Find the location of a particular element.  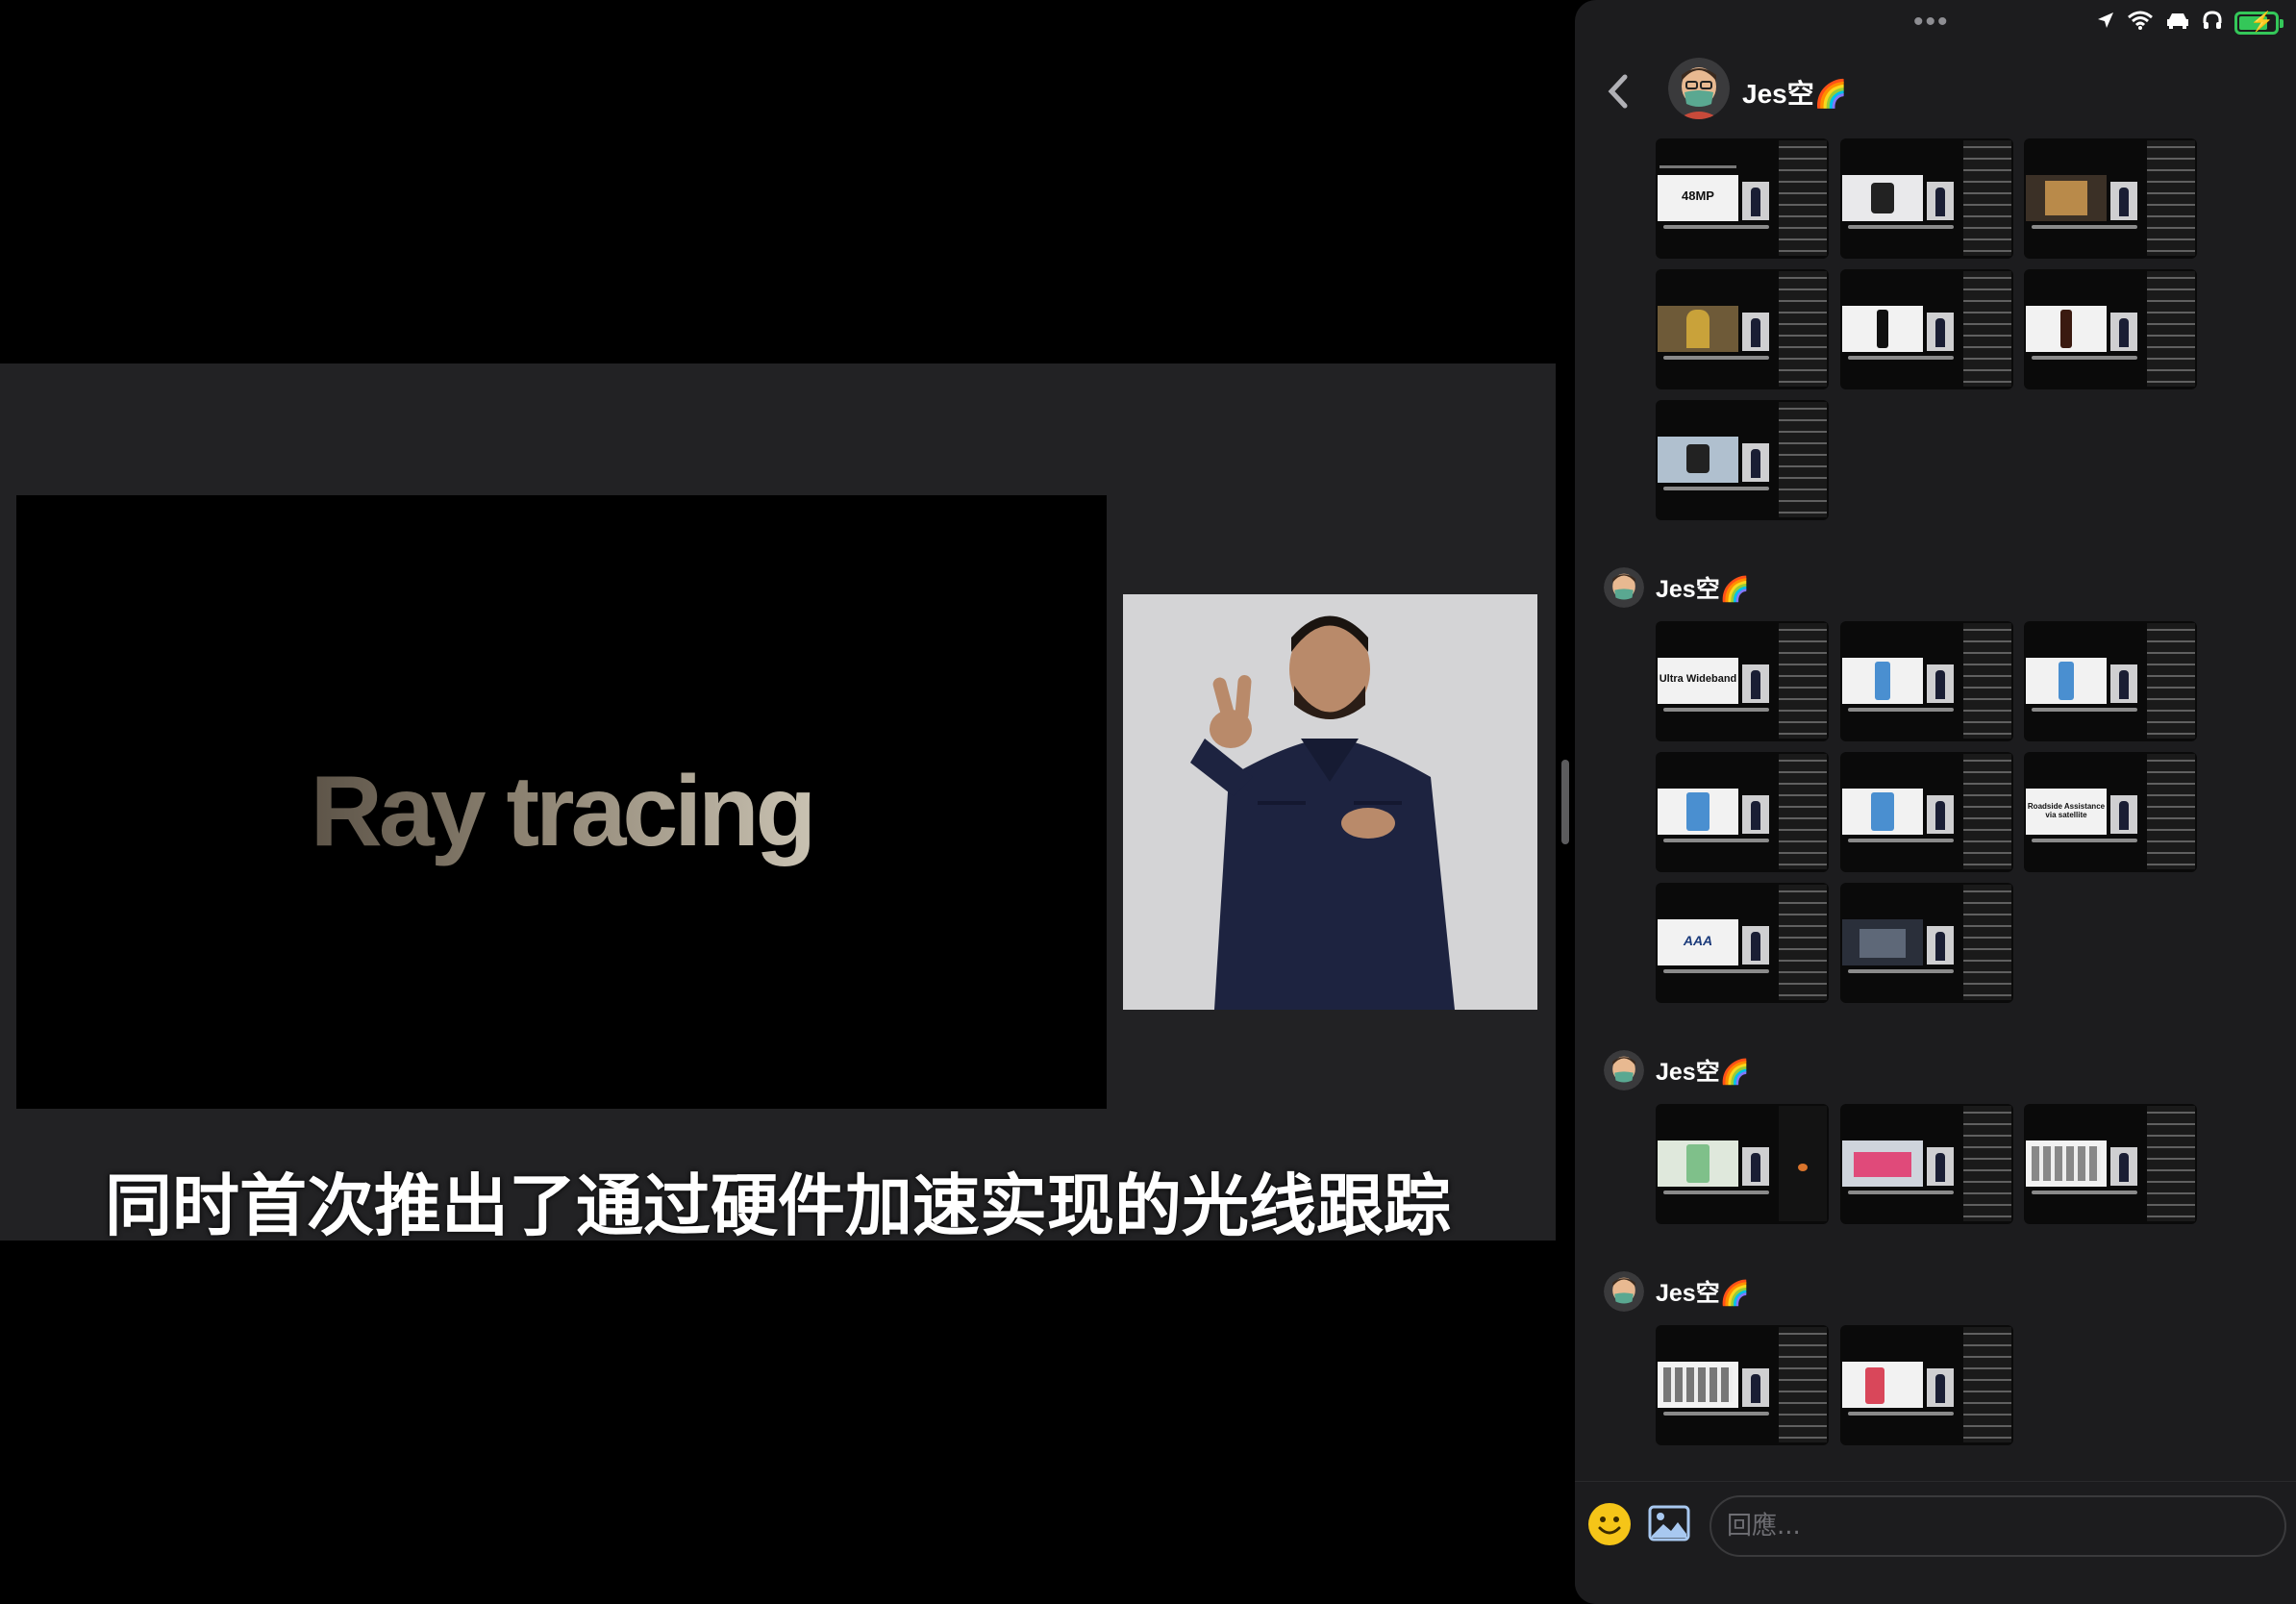

chat-header: Jes空🌈 is located at coordinates (1935, 91).